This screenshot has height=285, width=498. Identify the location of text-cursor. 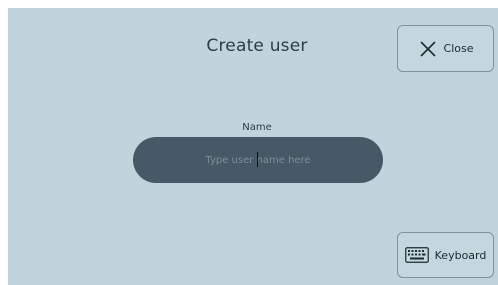
(257, 159).